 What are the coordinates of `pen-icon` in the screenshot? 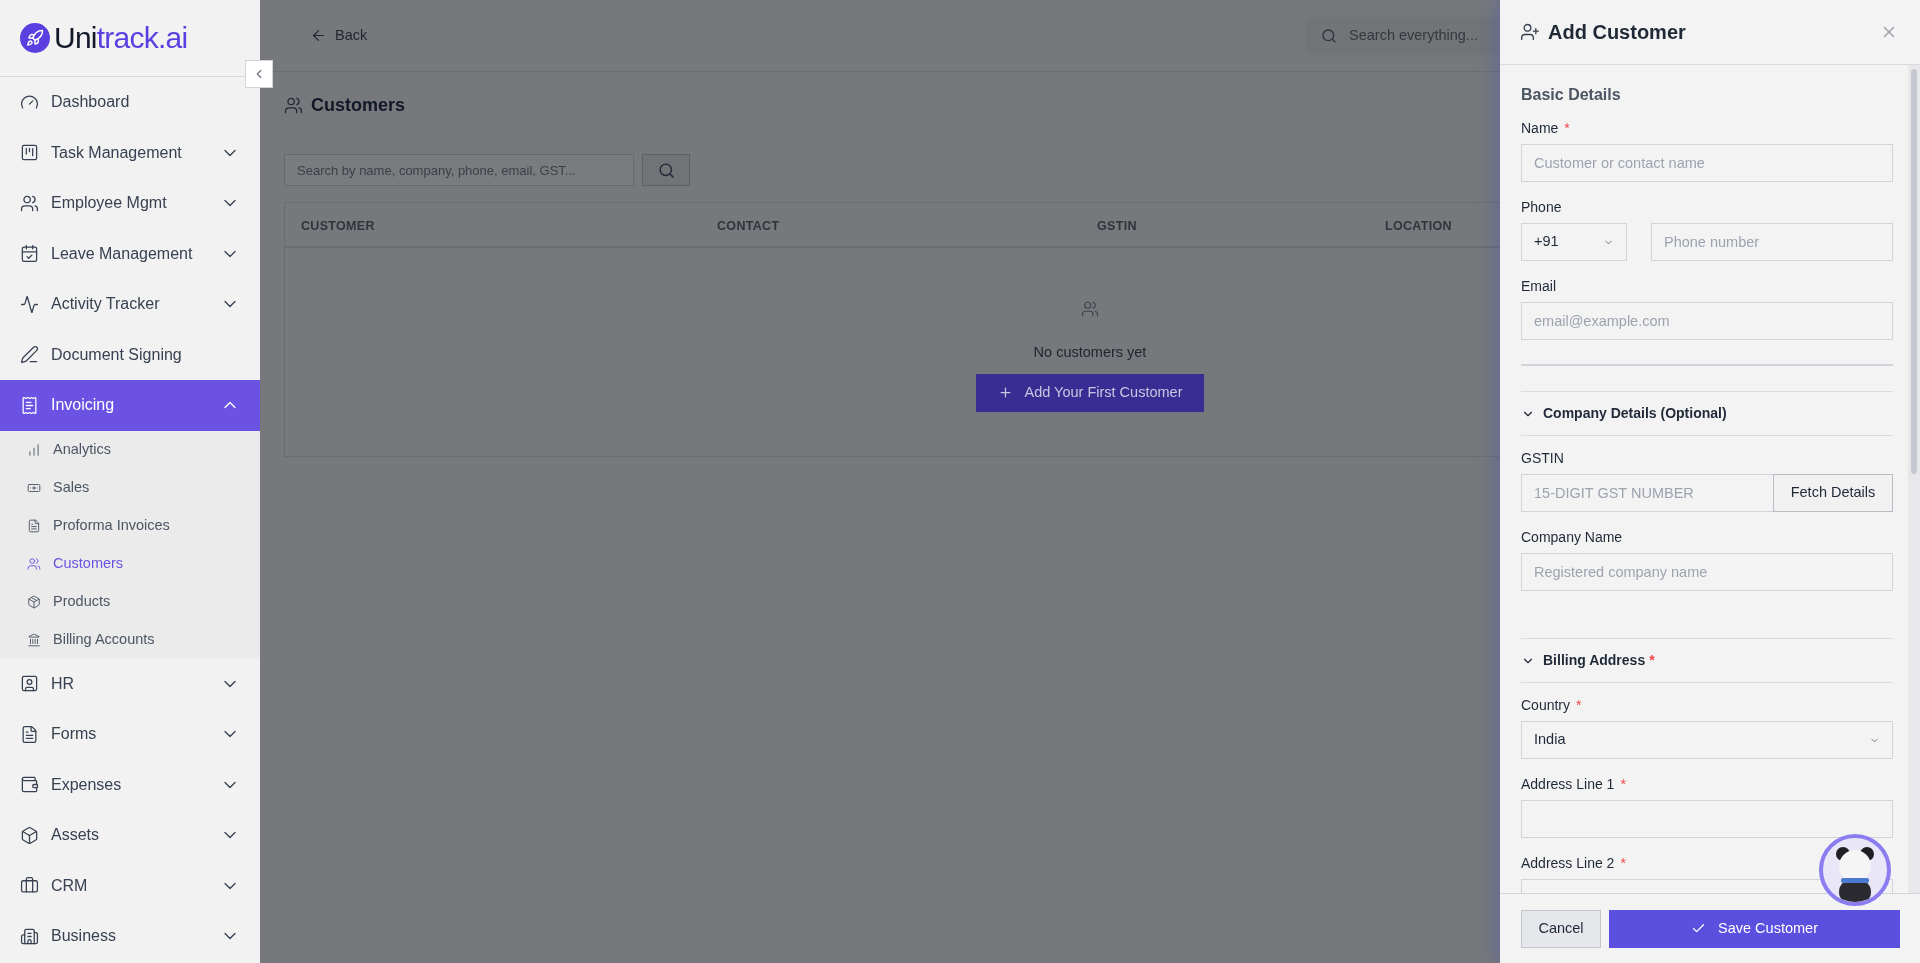 It's located at (29, 355).